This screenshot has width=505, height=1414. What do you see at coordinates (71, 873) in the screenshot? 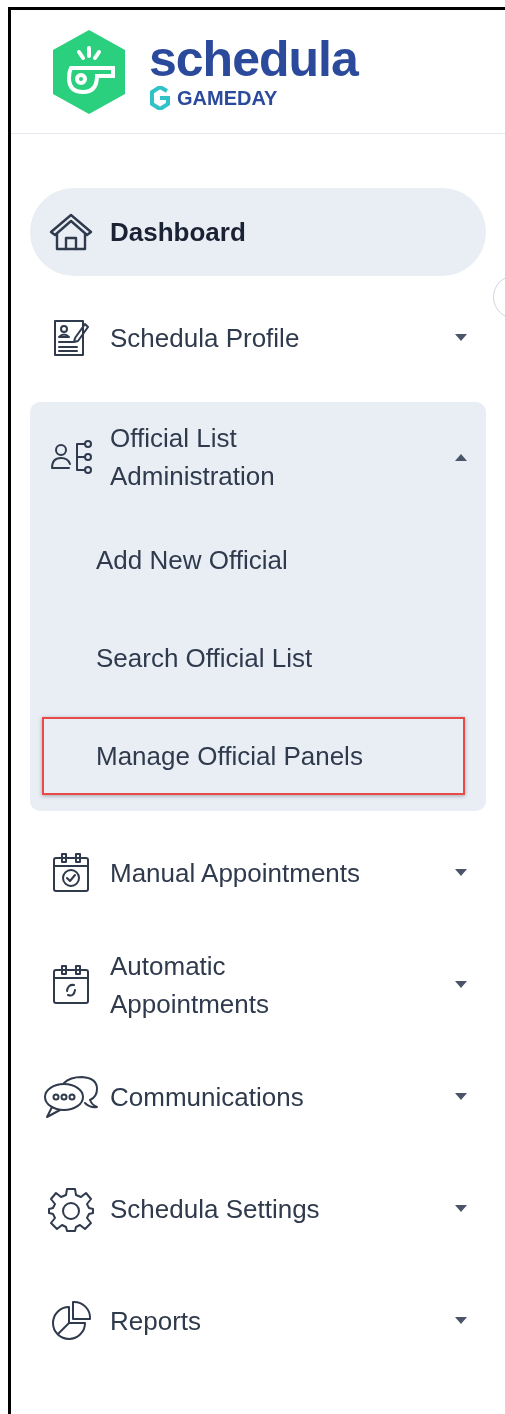
I see `calendar-check-icon` at bounding box center [71, 873].